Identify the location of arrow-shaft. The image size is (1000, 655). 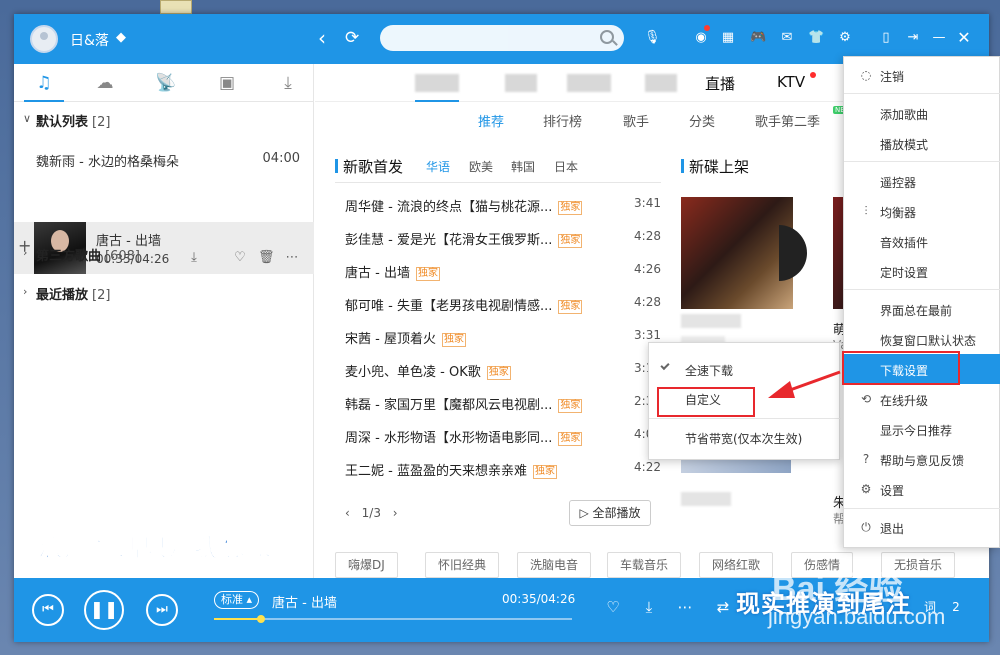
(815, 381).